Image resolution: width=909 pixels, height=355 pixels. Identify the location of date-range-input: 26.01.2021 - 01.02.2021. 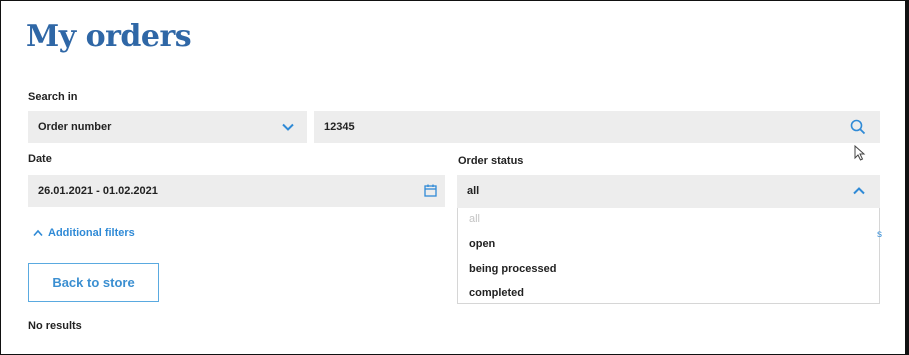
(236, 191).